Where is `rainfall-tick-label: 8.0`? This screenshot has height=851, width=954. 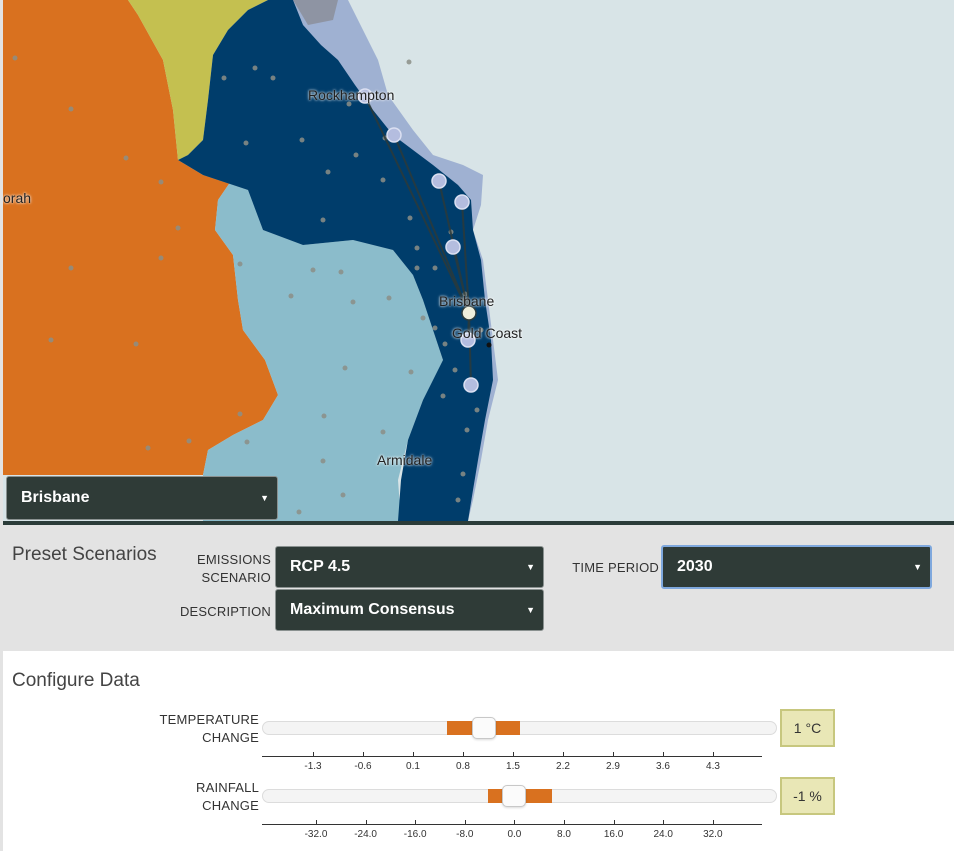 rainfall-tick-label: 8.0 is located at coordinates (564, 834).